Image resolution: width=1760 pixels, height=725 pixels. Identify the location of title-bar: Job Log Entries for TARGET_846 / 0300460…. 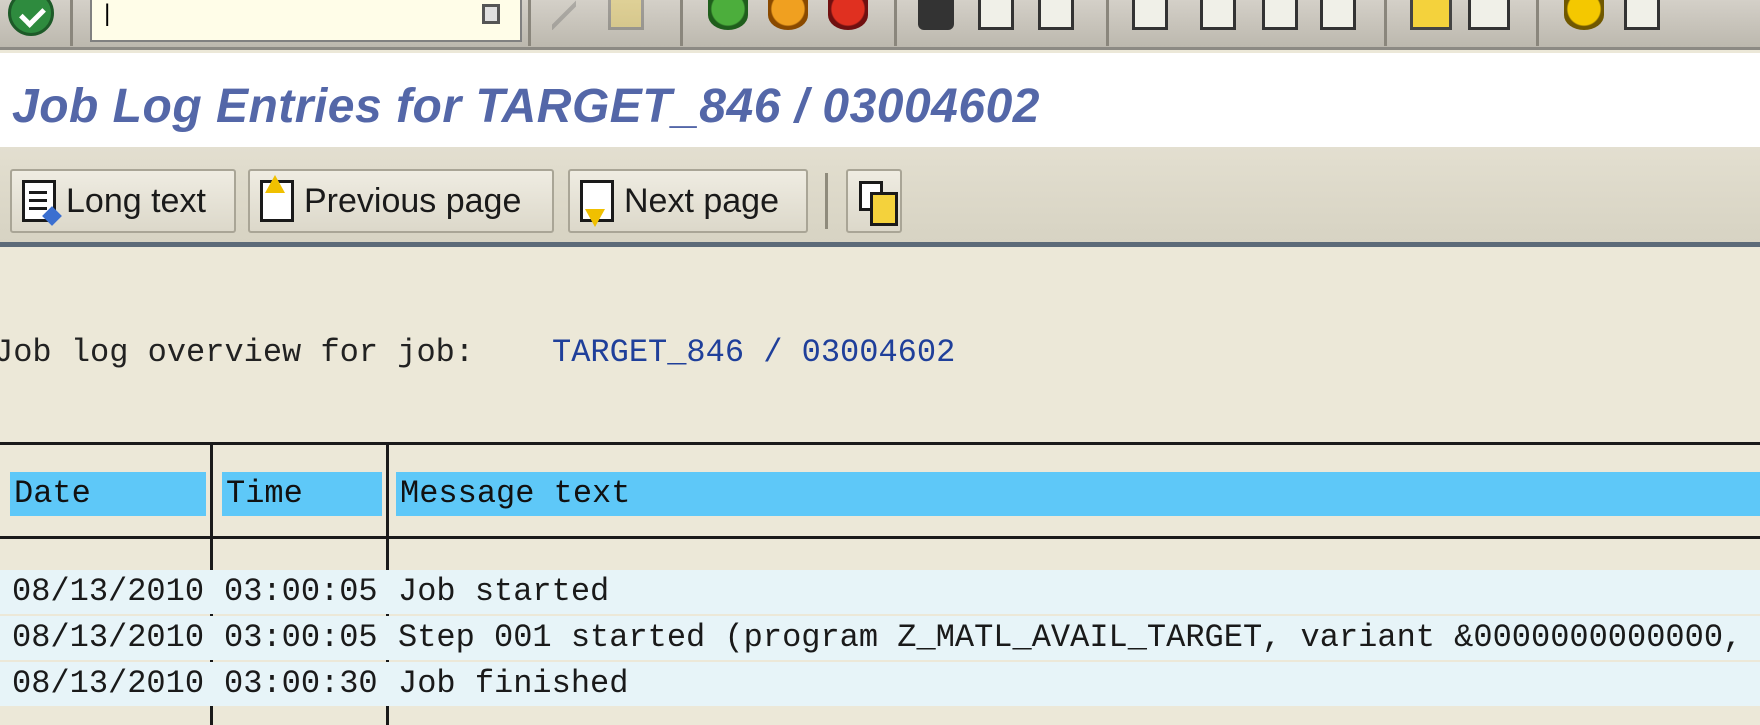
(880, 100).